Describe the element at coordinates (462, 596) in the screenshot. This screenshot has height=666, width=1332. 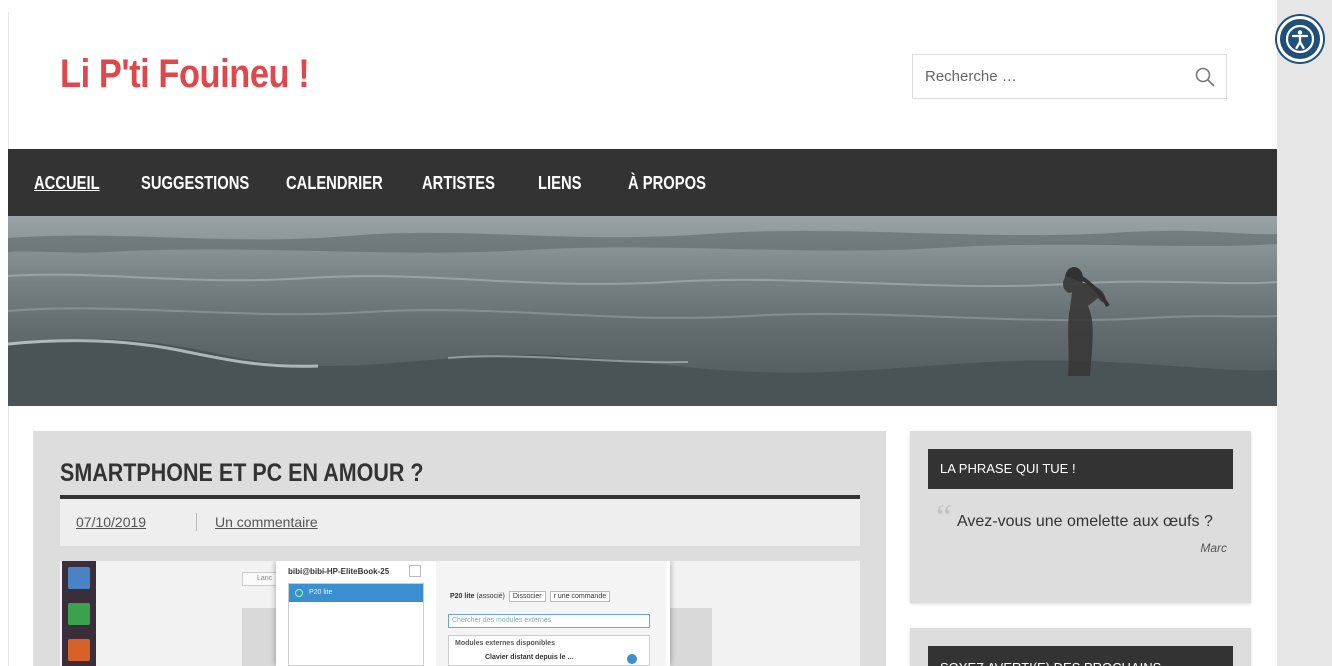
I see `device-status-name: P20 lite` at that location.